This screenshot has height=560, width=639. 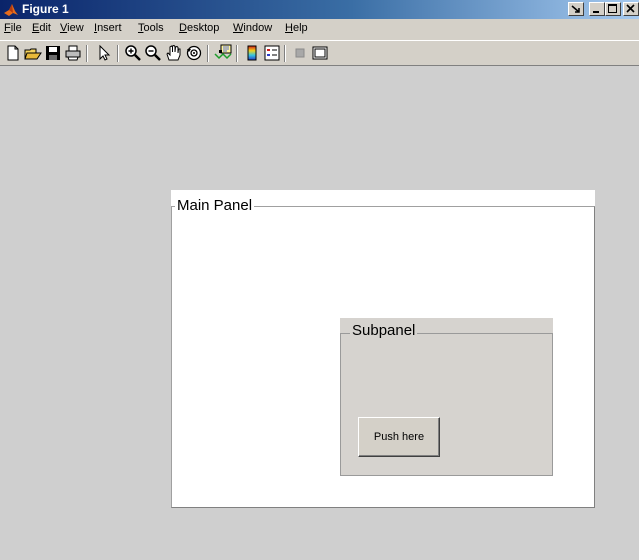 What do you see at coordinates (13, 53) in the screenshot?
I see `new-figure-icon` at bounding box center [13, 53].